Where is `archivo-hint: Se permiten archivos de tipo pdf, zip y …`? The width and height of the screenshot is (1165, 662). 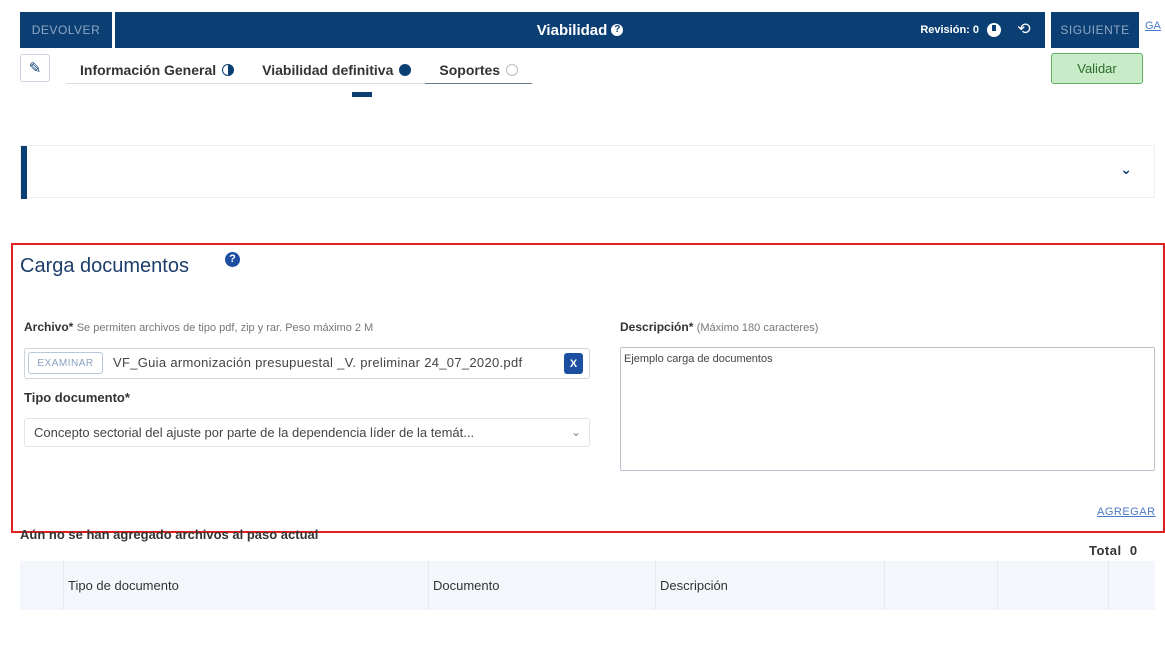
archivo-hint: Se permiten archivos de tipo pdf, zip y … is located at coordinates (225, 328).